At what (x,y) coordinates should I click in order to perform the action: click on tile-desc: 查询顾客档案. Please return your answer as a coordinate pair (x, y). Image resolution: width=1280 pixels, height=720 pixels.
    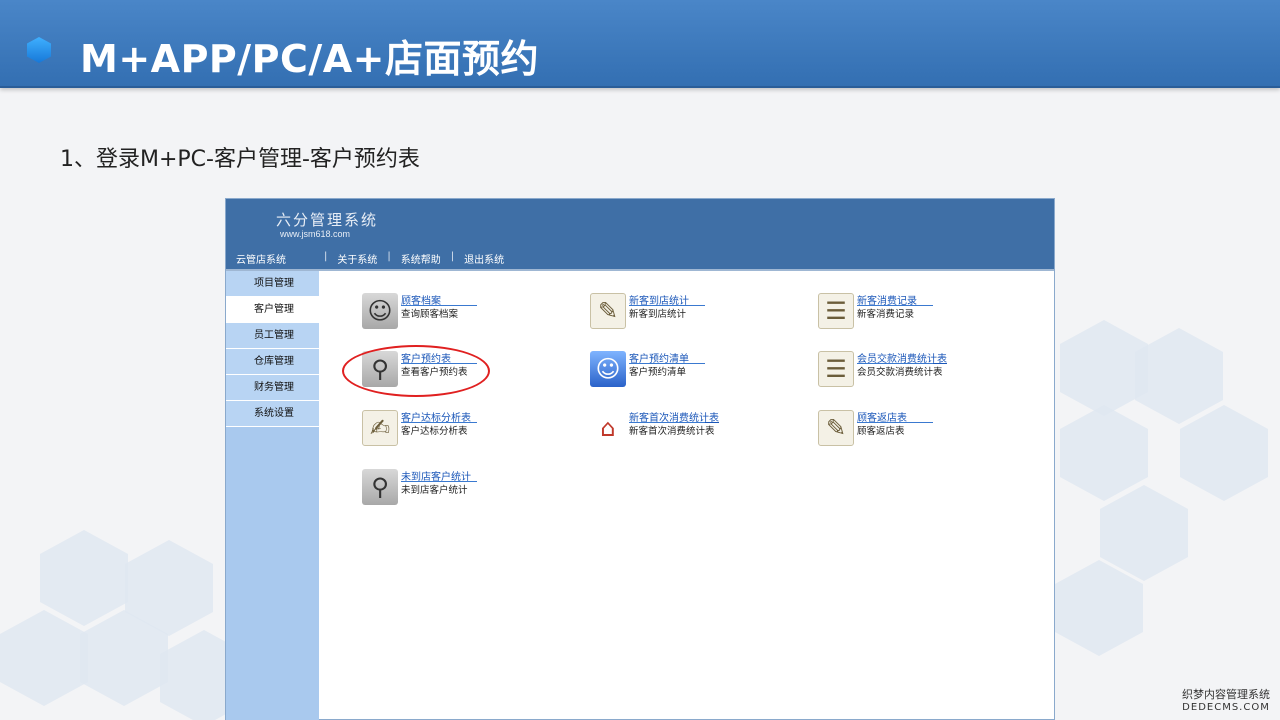
    Looking at the image, I should click on (430, 314).